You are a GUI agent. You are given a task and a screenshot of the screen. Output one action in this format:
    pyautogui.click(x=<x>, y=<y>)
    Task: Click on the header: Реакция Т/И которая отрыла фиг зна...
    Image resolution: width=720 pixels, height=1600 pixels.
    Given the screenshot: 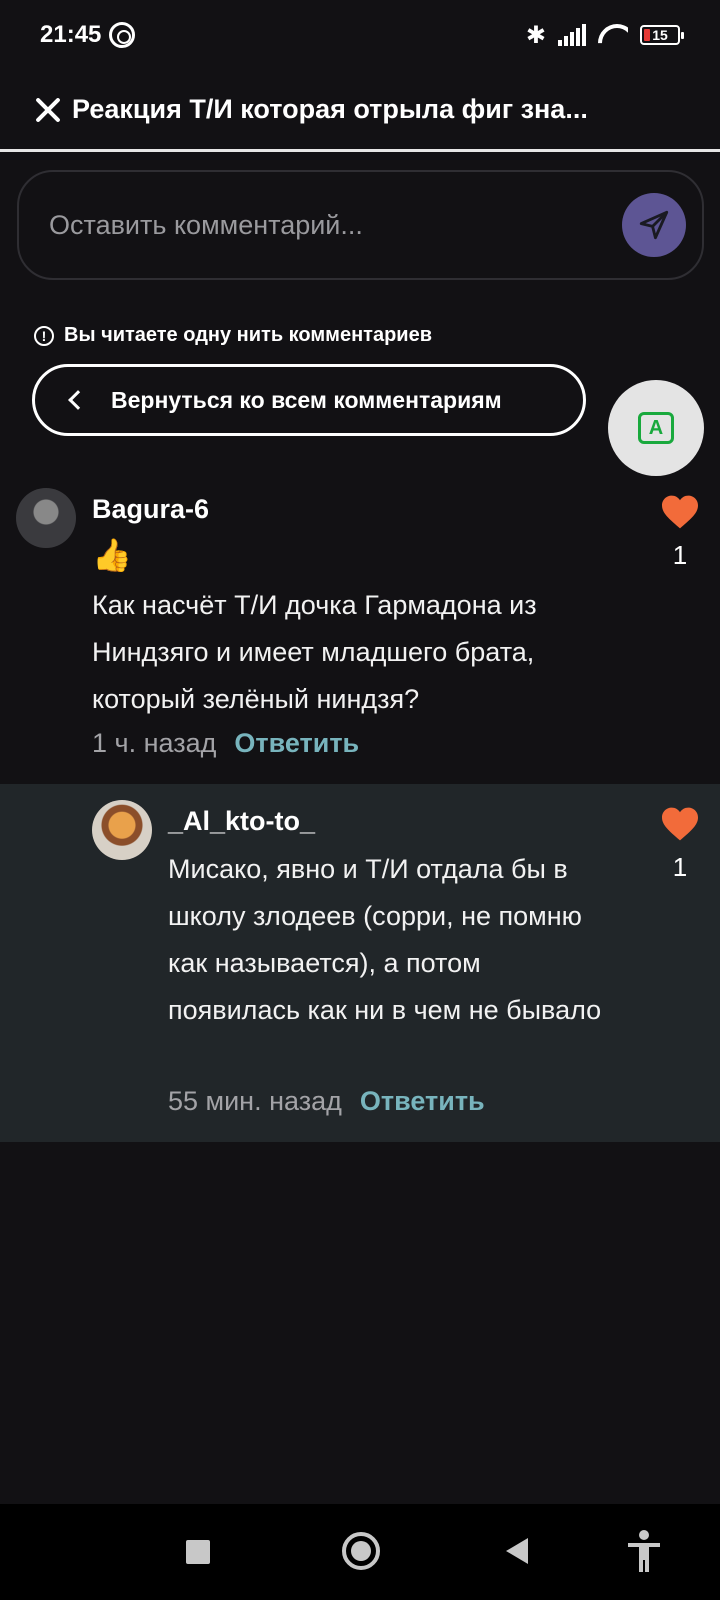 What is the action you would take?
    pyautogui.click(x=360, y=111)
    